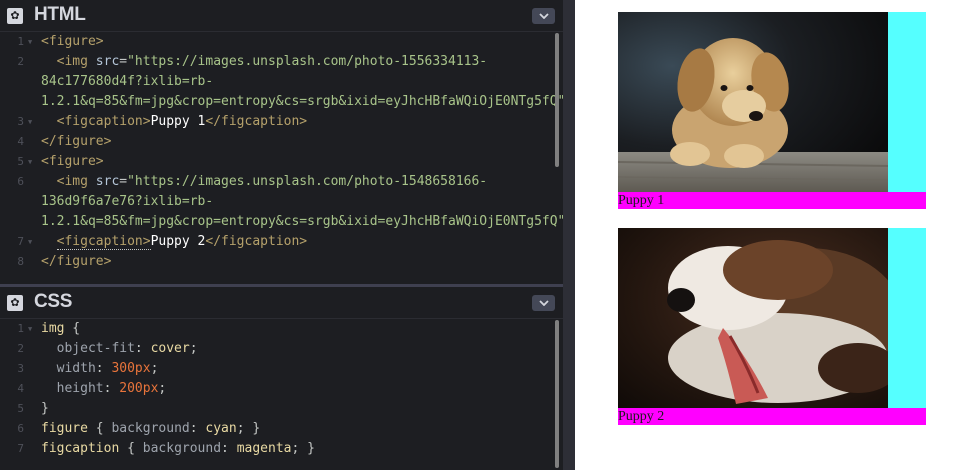 Image resolution: width=968 pixels, height=470 pixels. What do you see at coordinates (88, 348) in the screenshot?
I see `code-token: object-fit` at bounding box center [88, 348].